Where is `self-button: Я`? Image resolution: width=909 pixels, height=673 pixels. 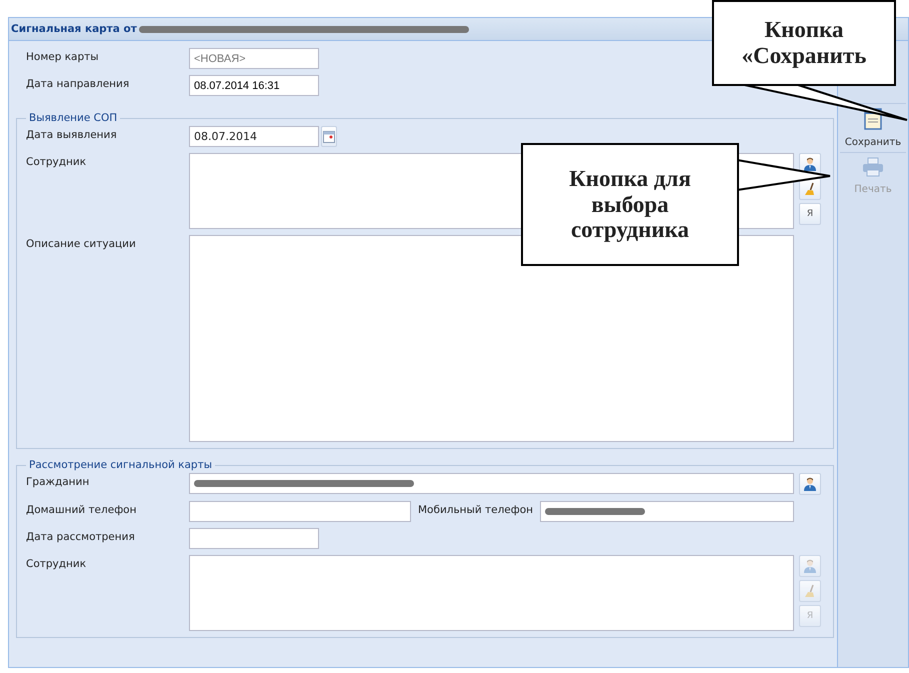 self-button: Я is located at coordinates (810, 214).